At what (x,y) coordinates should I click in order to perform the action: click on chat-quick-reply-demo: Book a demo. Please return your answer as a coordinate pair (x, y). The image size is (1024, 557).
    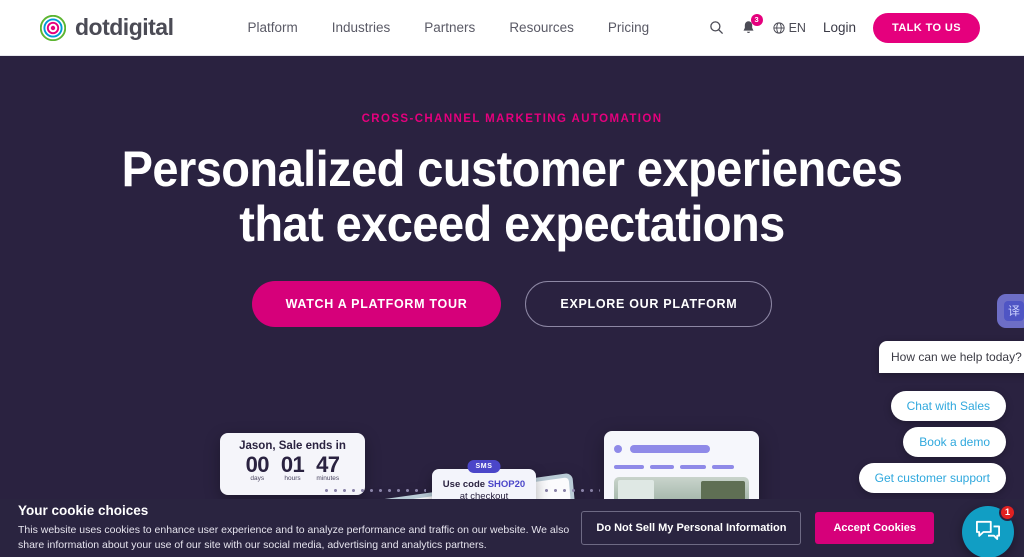
    Looking at the image, I should click on (954, 442).